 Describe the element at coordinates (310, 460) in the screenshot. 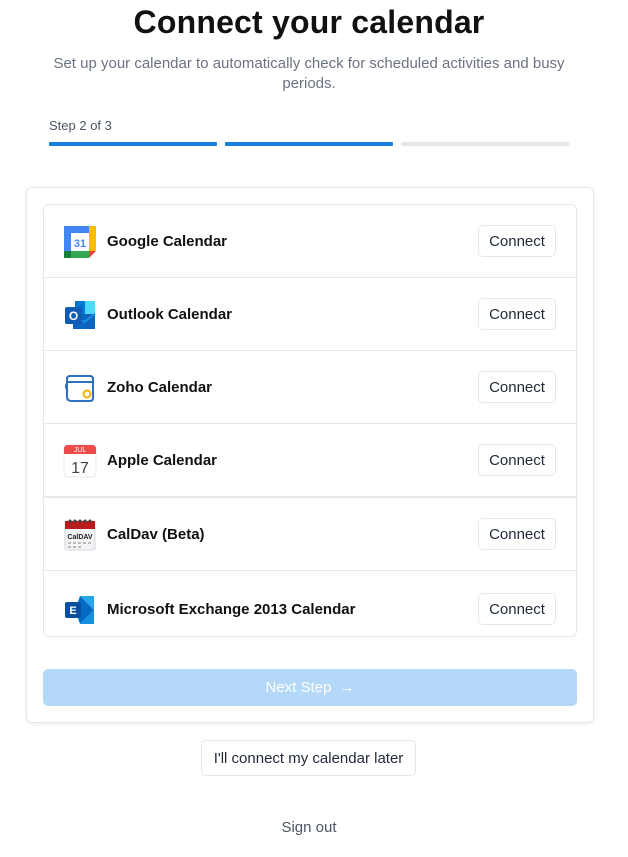

I see `calendar-row-apple: JUL 17 Apple Calendar Connect` at that location.